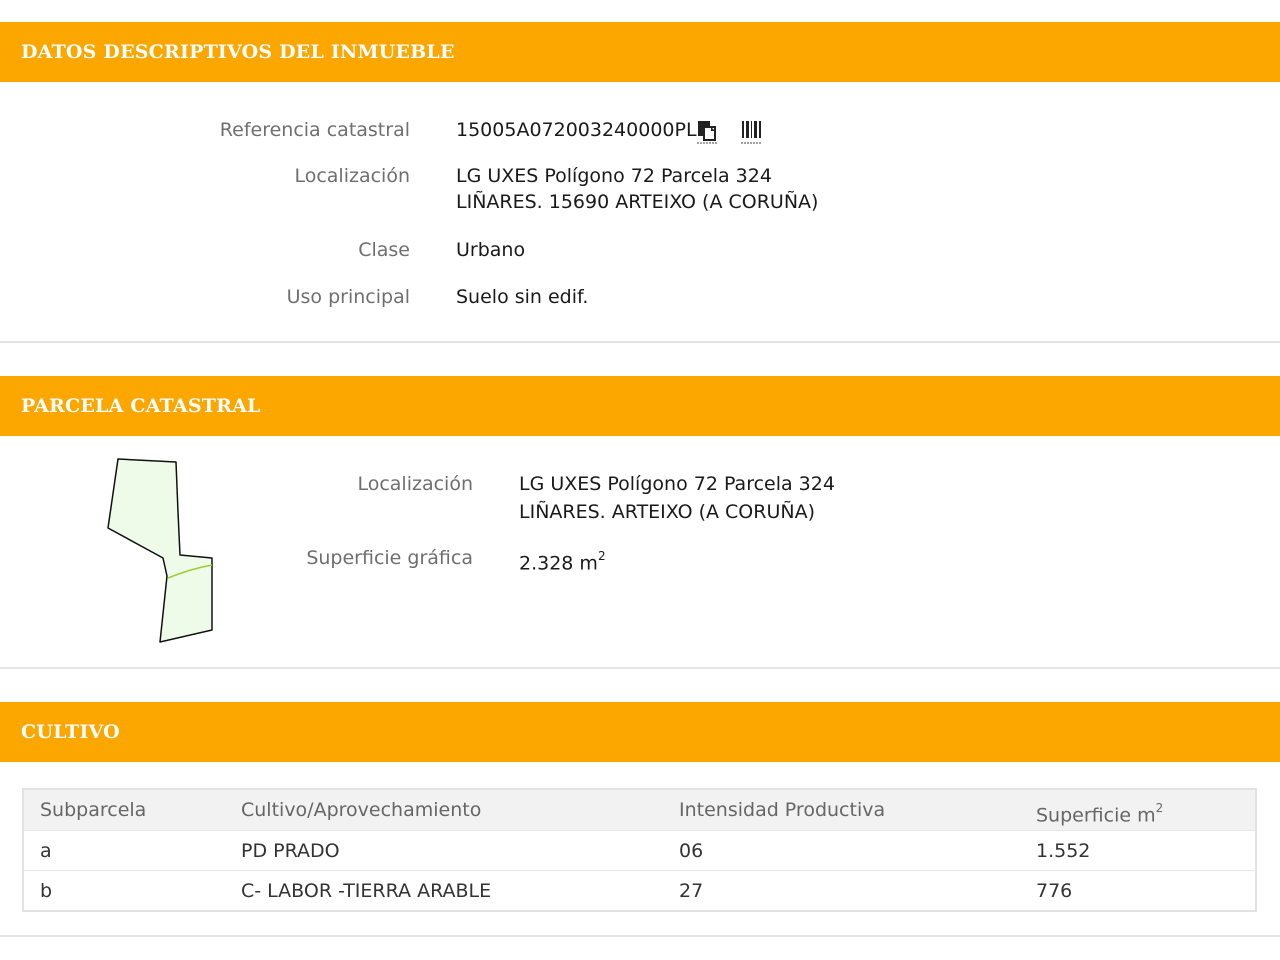  I want to click on cell-subparcela: a, so click(46, 851).